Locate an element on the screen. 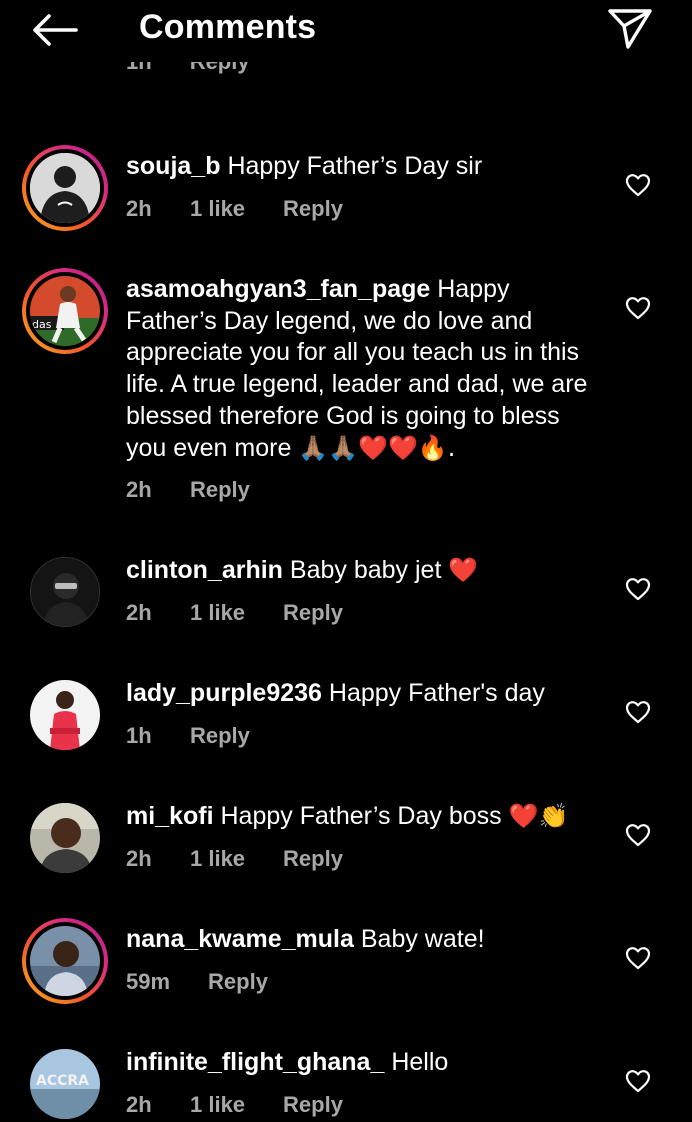  avatar-text: ACCRA is located at coordinates (62, 1081).